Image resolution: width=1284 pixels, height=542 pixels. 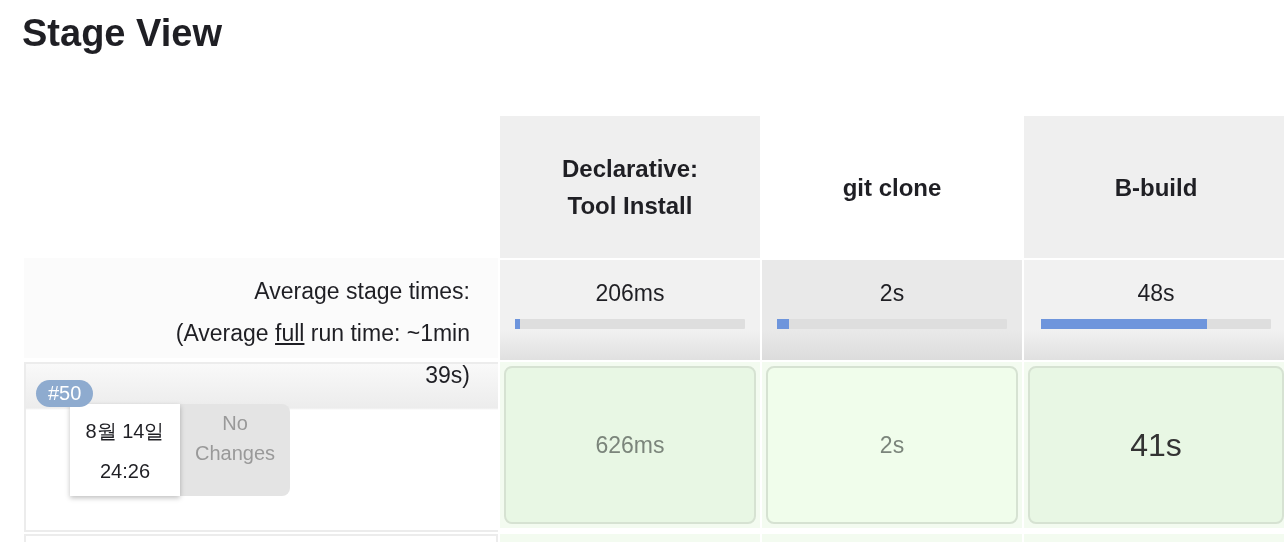 What do you see at coordinates (892, 293) in the screenshot?
I see `average-time: 2s` at bounding box center [892, 293].